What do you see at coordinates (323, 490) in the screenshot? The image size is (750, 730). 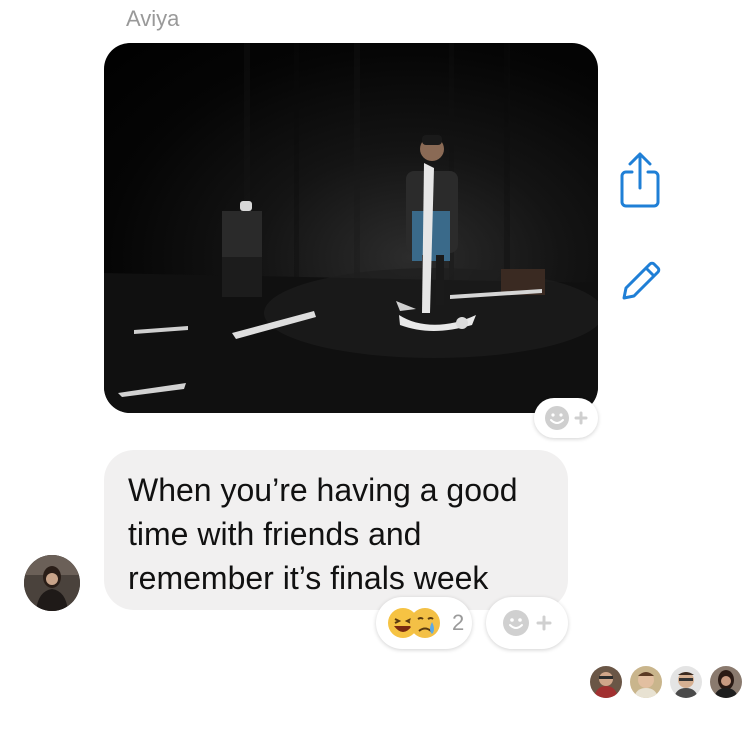 I see `message-line: When you’re having a good` at bounding box center [323, 490].